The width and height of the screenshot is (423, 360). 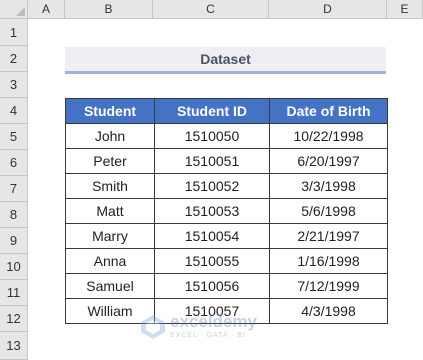 What do you see at coordinates (211, 9) in the screenshot?
I see `column-header-c: C` at bounding box center [211, 9].